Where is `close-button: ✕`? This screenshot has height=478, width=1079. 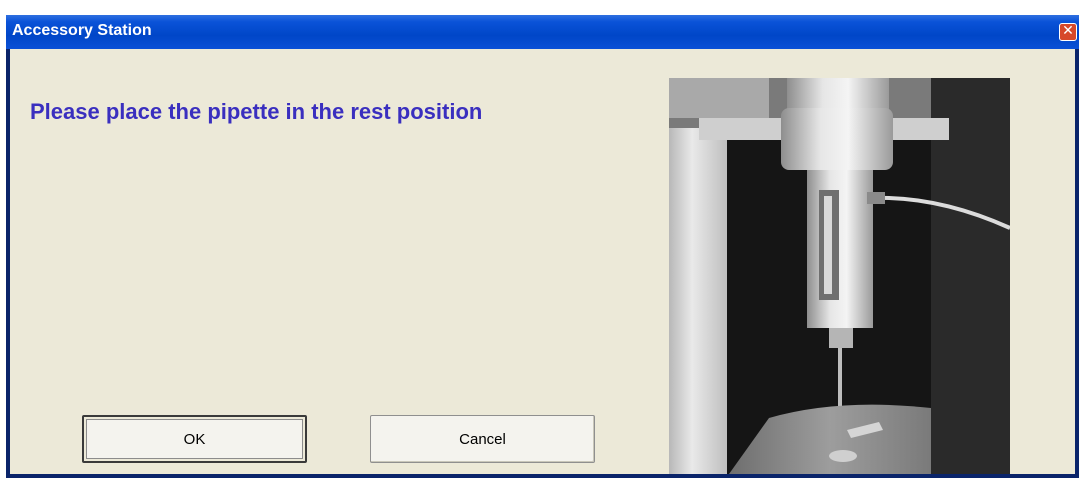
close-button: ✕ is located at coordinates (1068, 32).